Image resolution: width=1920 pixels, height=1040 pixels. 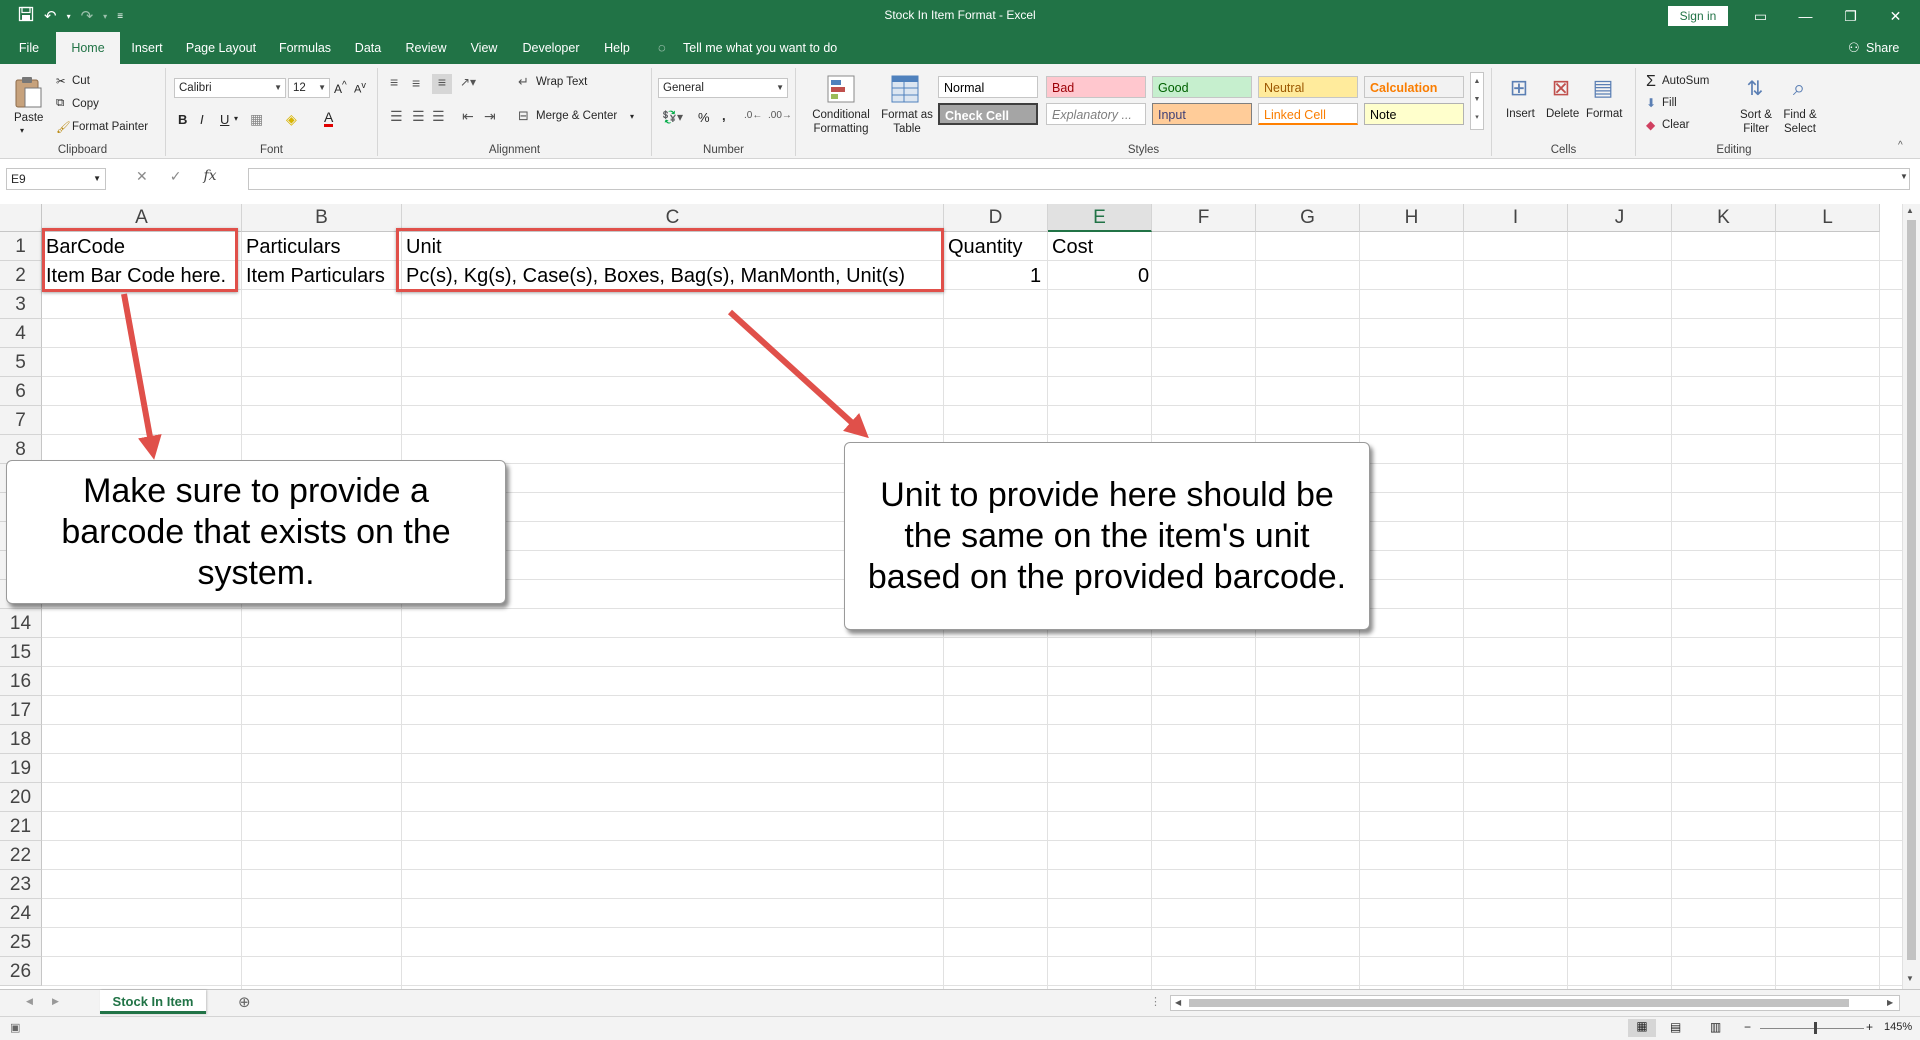 What do you see at coordinates (1520, 114) in the screenshot?
I see `insert-cells-button: Insert` at bounding box center [1520, 114].